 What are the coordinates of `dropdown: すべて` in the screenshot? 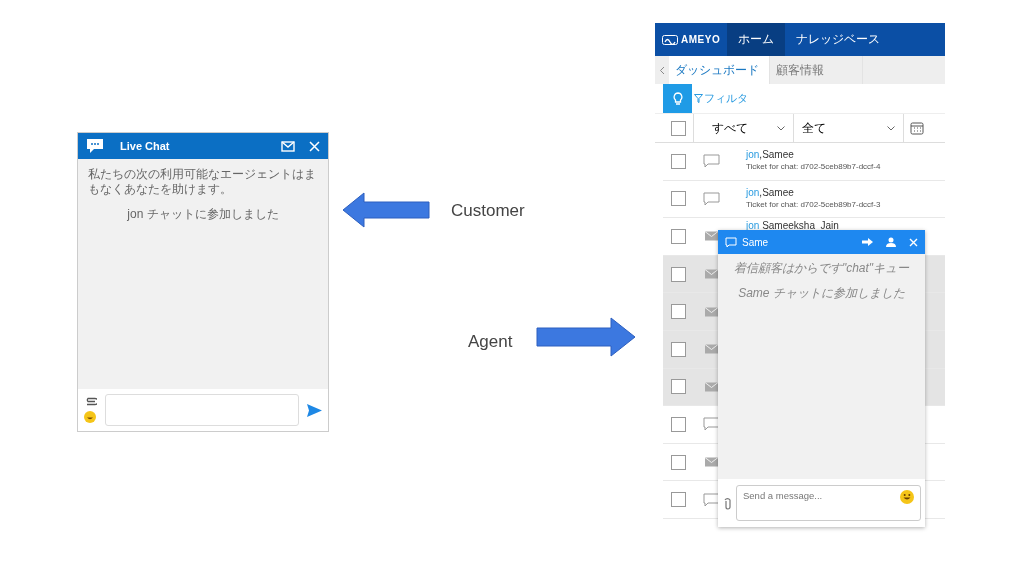 It's located at (744, 128).